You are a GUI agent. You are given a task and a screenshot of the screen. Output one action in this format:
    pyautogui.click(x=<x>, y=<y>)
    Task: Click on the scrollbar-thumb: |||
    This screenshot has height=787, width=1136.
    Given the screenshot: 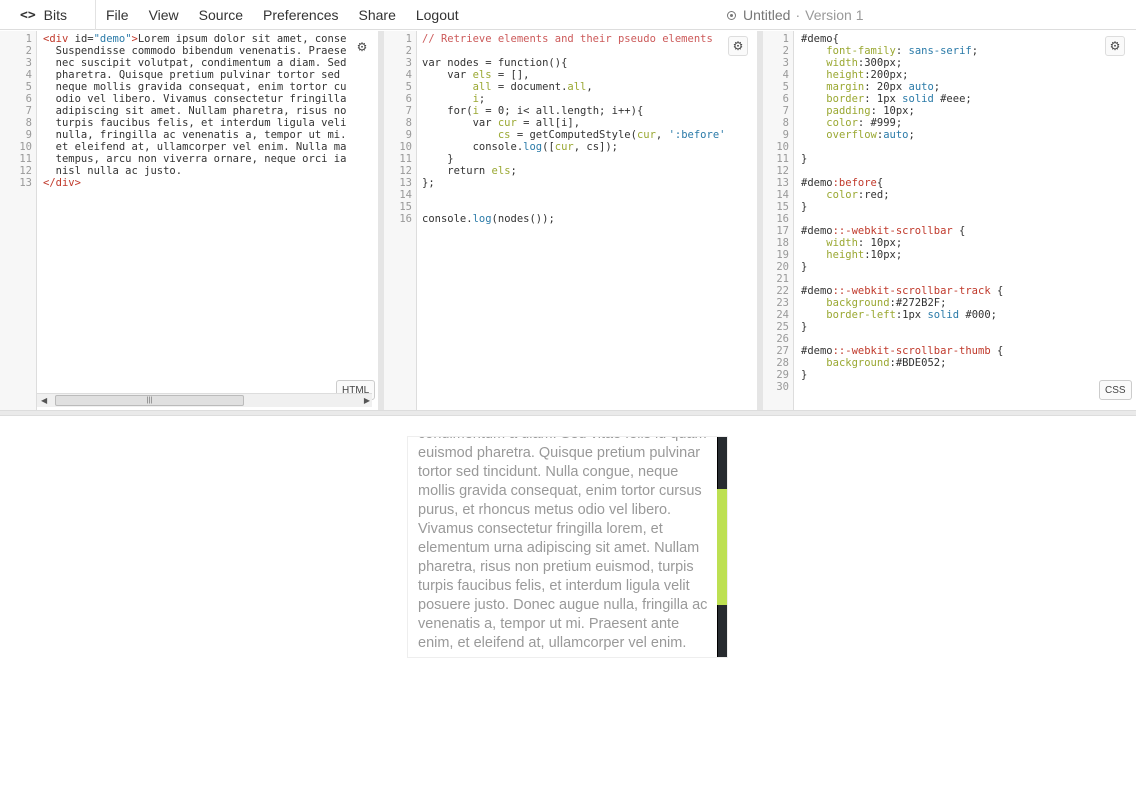 What is the action you would take?
    pyautogui.click(x=149, y=400)
    